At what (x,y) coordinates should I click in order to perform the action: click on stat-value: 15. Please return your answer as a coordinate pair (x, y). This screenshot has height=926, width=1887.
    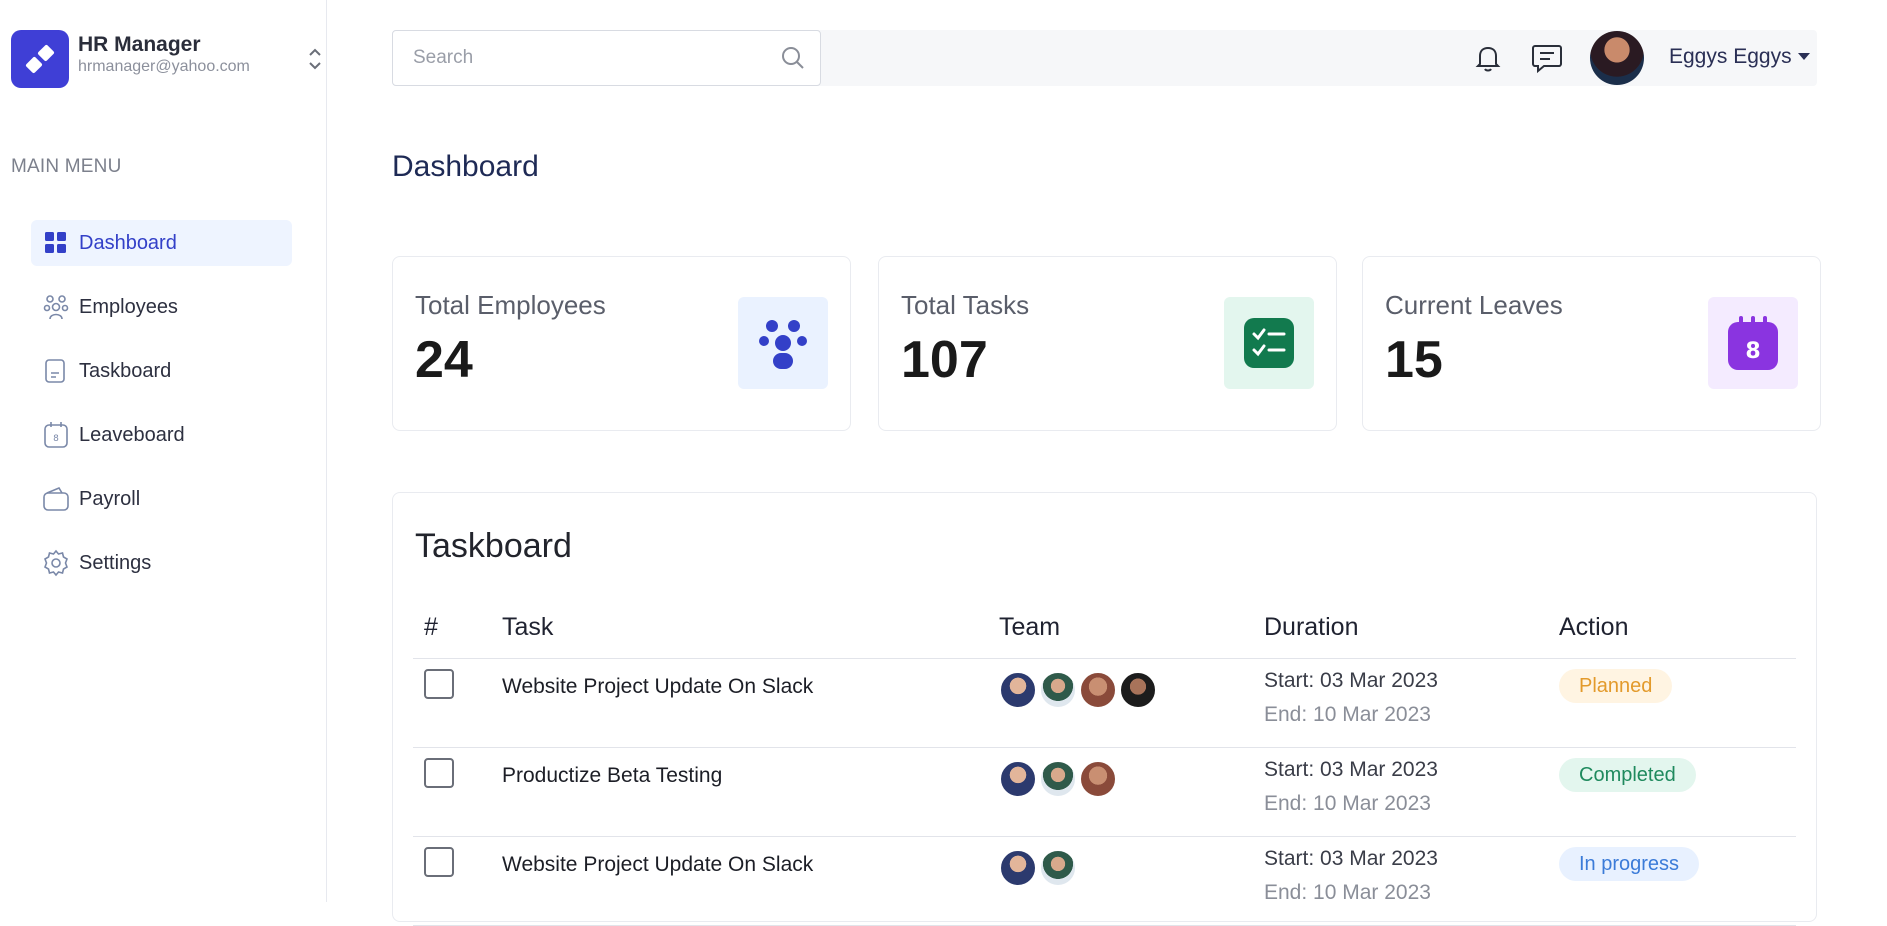
    Looking at the image, I should click on (1414, 360).